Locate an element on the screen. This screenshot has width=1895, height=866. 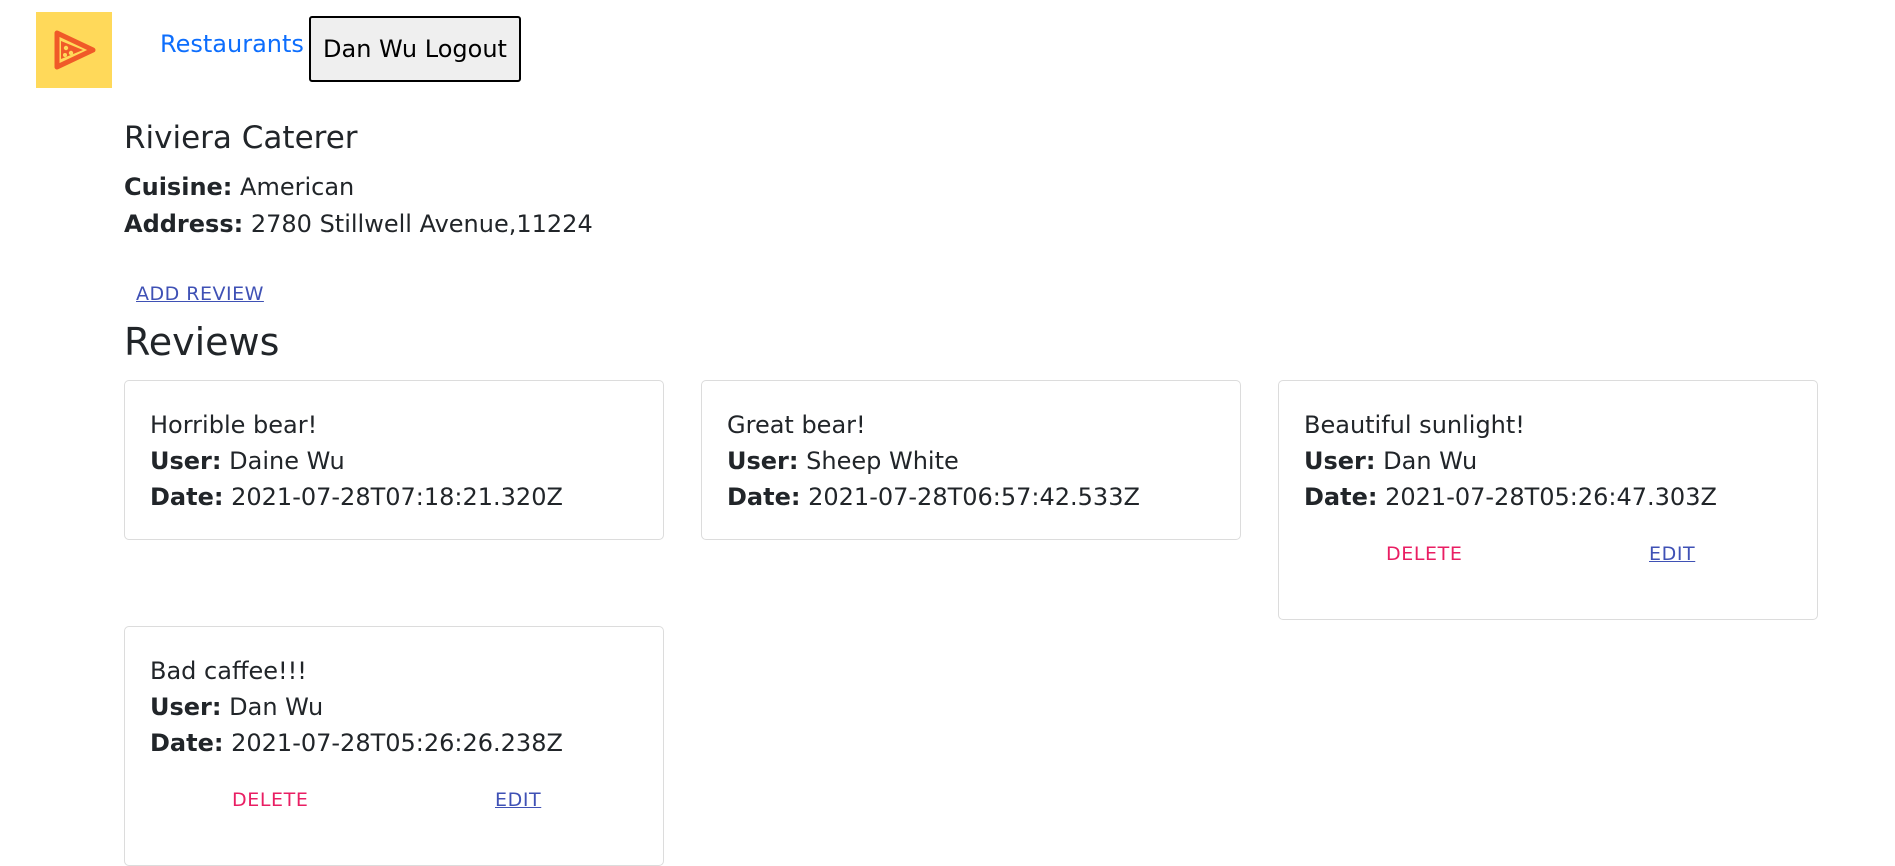
address-line: Address: 2780 Stillwell Avenue,11224 is located at coordinates (358, 224).